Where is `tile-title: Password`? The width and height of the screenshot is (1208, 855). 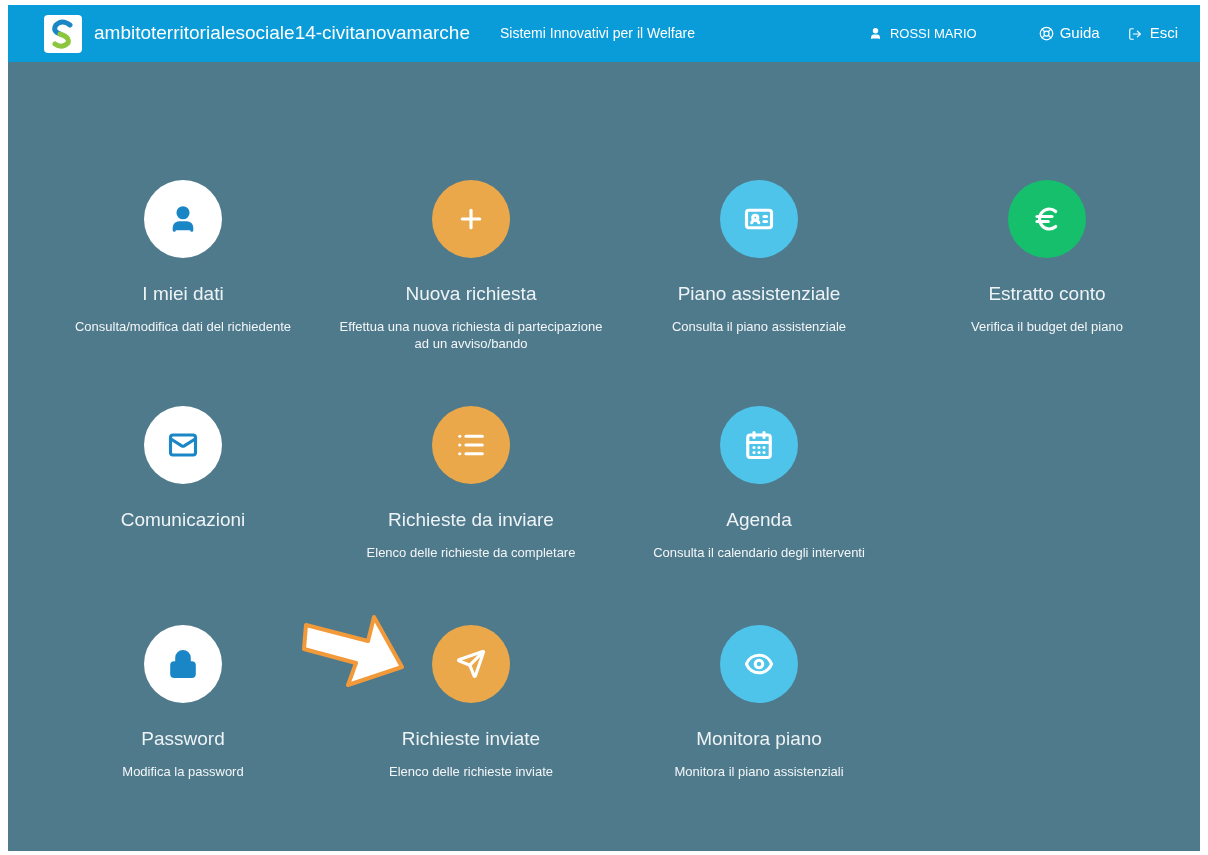
tile-title: Password is located at coordinates (183, 739).